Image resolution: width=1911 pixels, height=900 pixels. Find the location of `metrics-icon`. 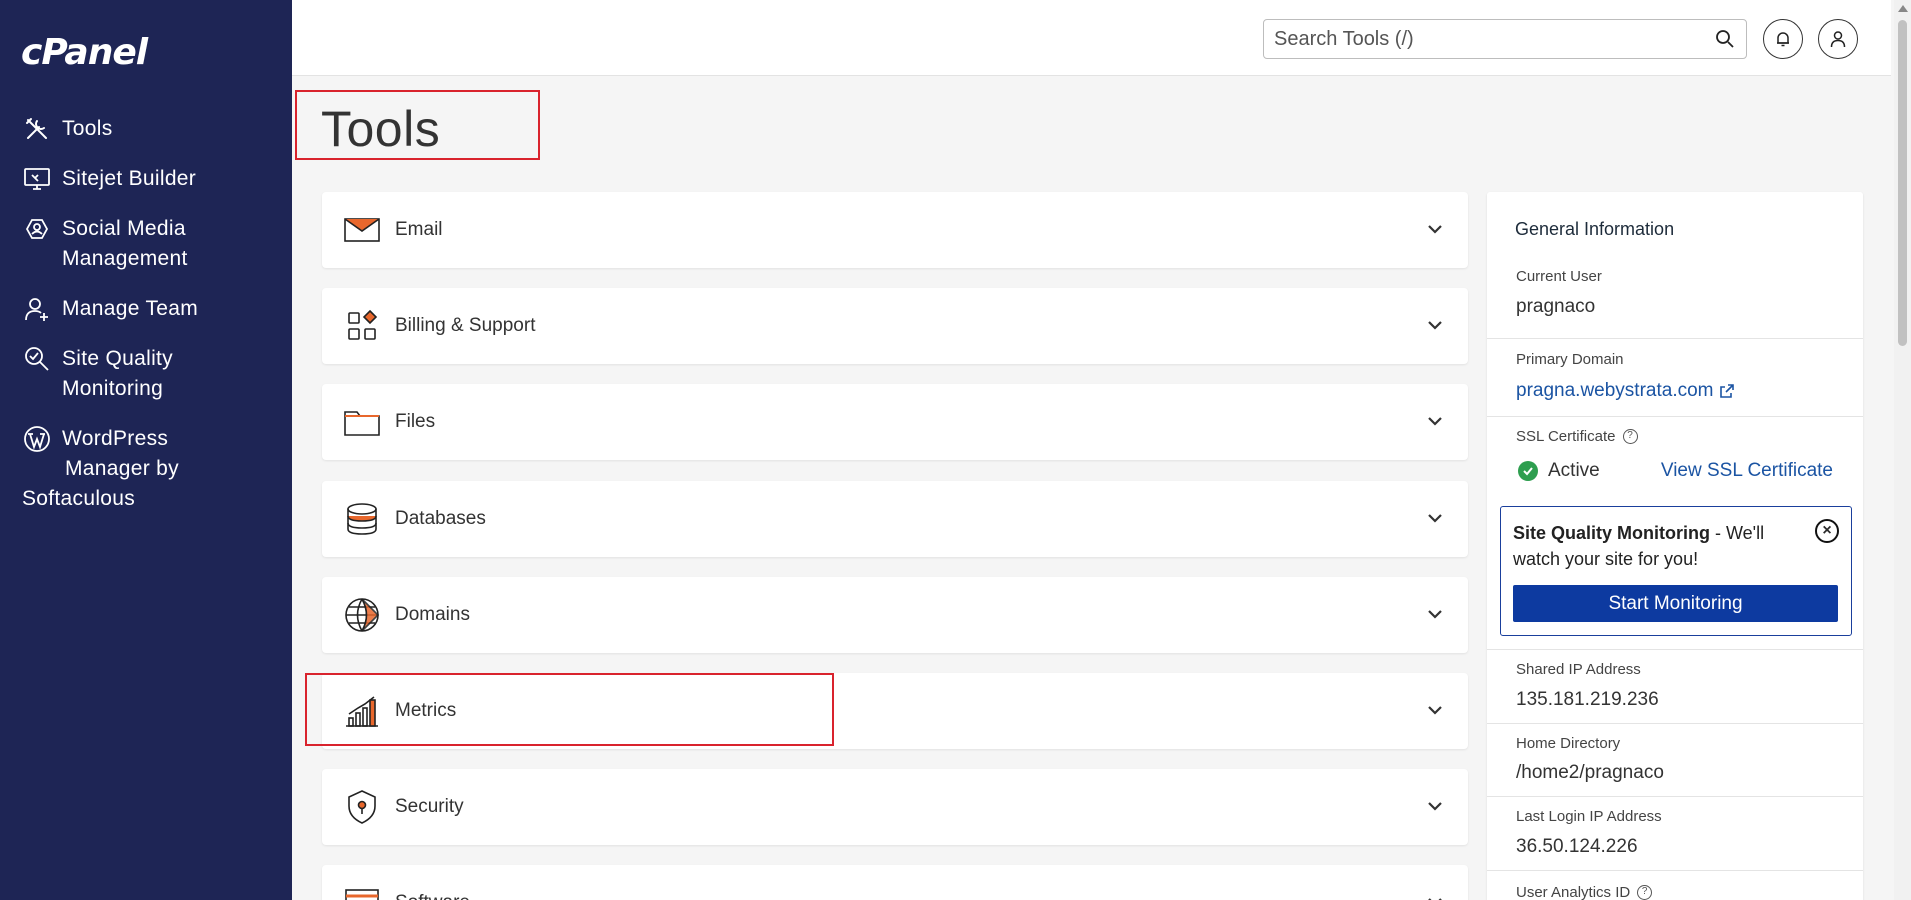

metrics-icon is located at coordinates (362, 711).